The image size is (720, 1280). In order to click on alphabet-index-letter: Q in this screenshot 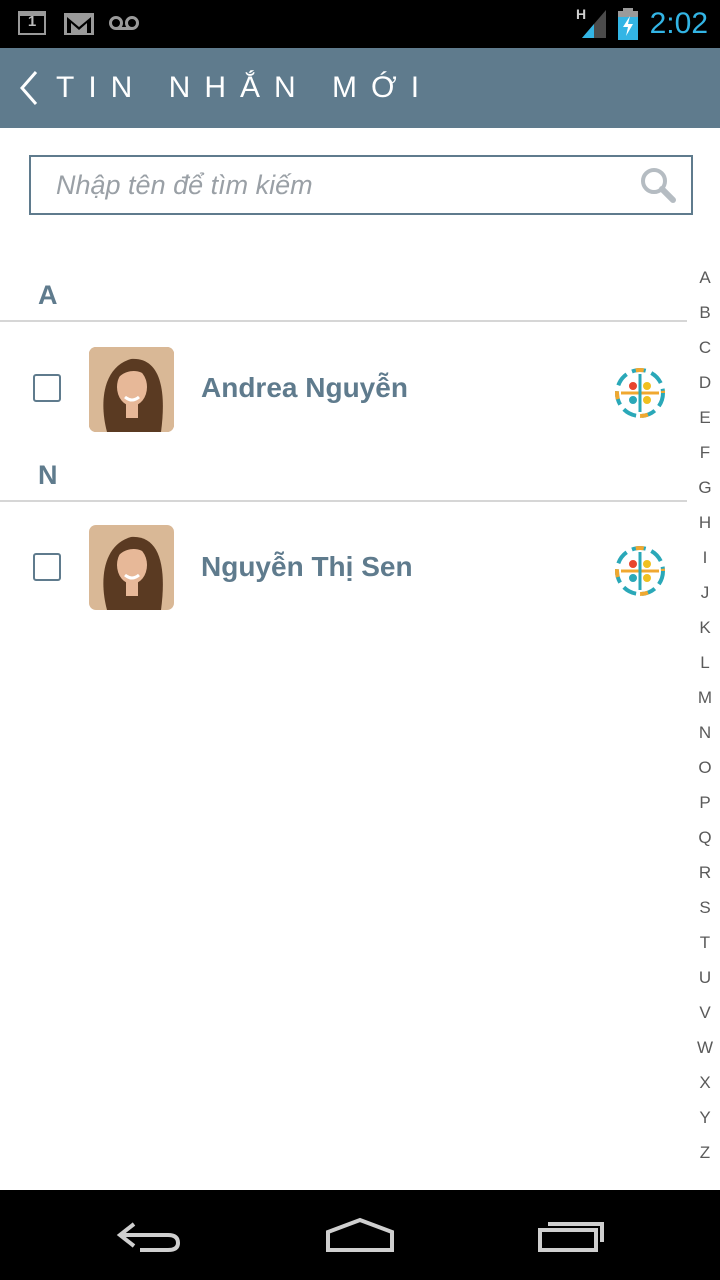, I will do `click(705, 843)`.